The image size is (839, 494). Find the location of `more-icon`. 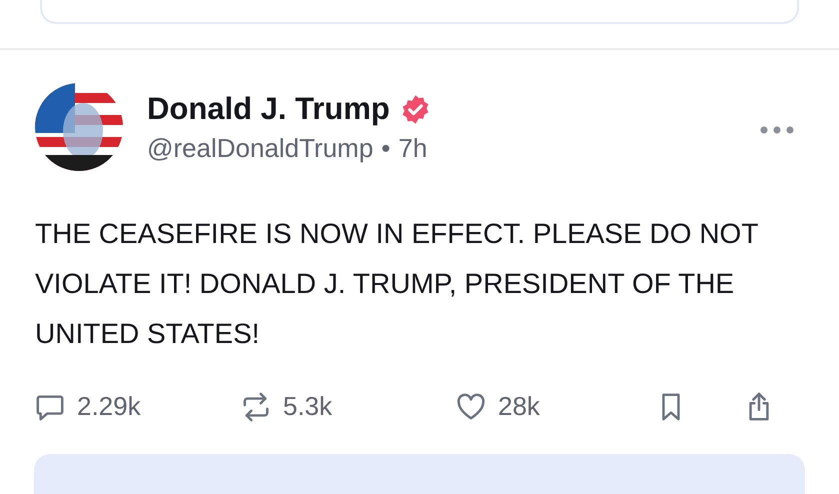

more-icon is located at coordinates (777, 130).